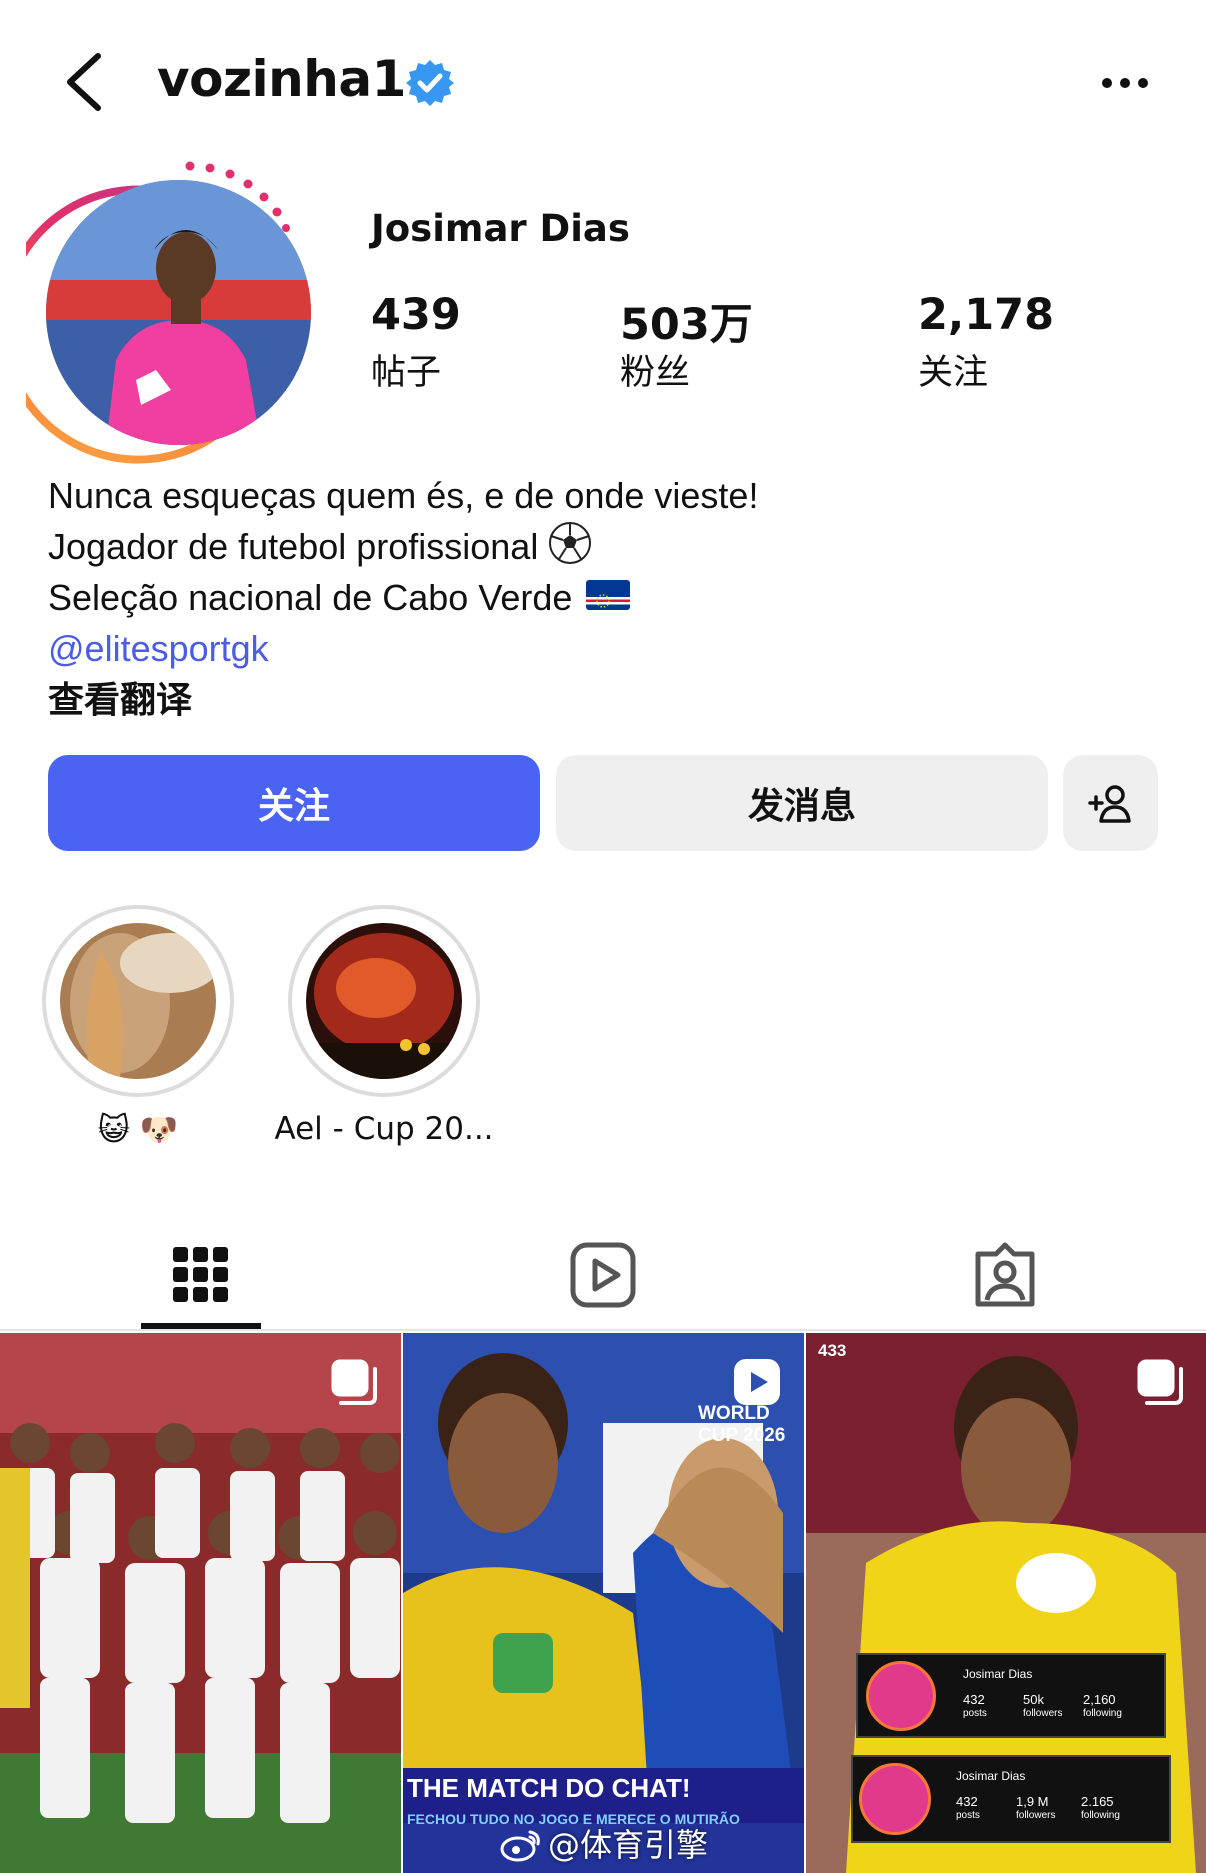 This screenshot has height=1873, width=1206. What do you see at coordinates (757, 1382) in the screenshot?
I see `reels-badge-icon` at bounding box center [757, 1382].